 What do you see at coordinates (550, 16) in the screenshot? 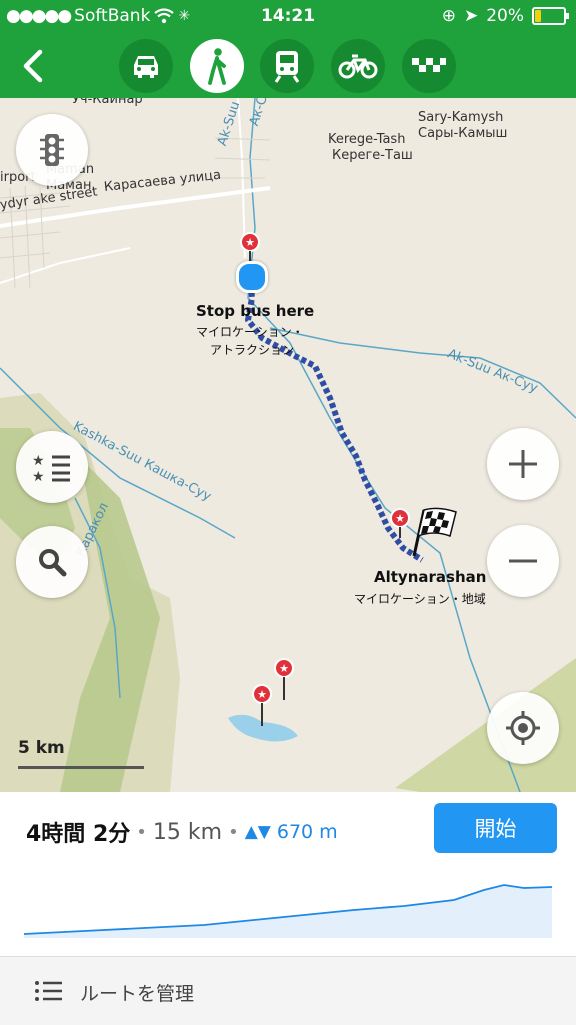
I see `battery-icon` at bounding box center [550, 16].